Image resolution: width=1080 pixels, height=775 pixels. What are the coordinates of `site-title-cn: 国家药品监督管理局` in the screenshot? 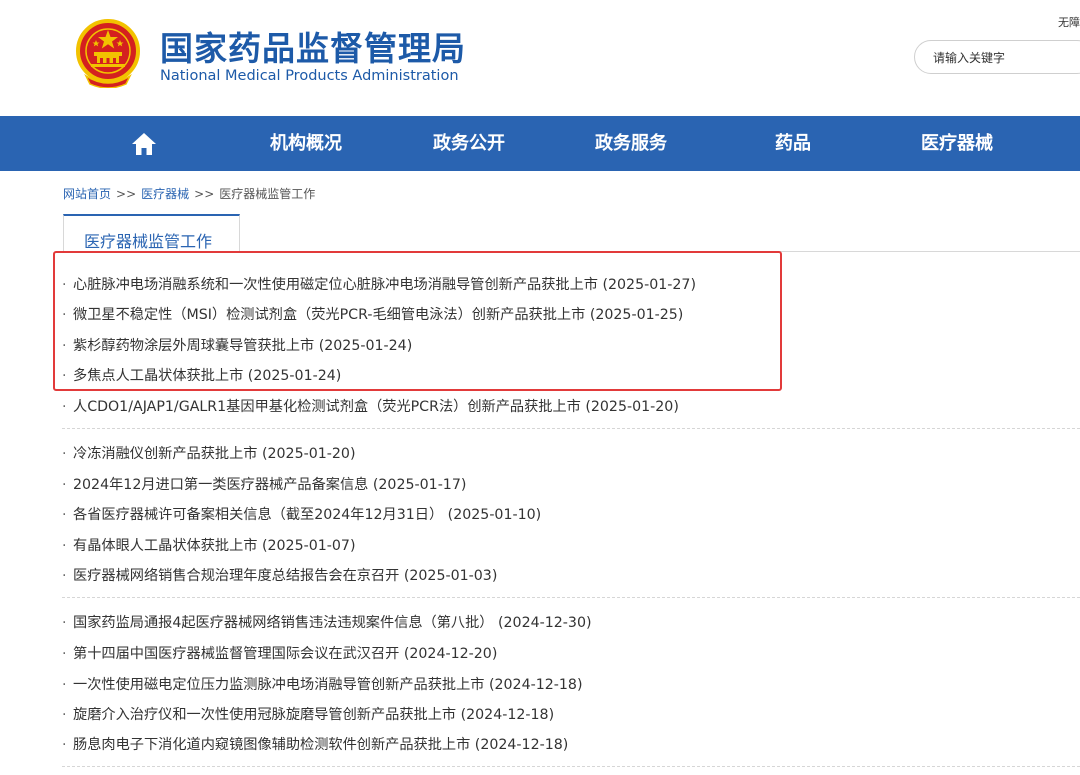 It's located at (313, 46).